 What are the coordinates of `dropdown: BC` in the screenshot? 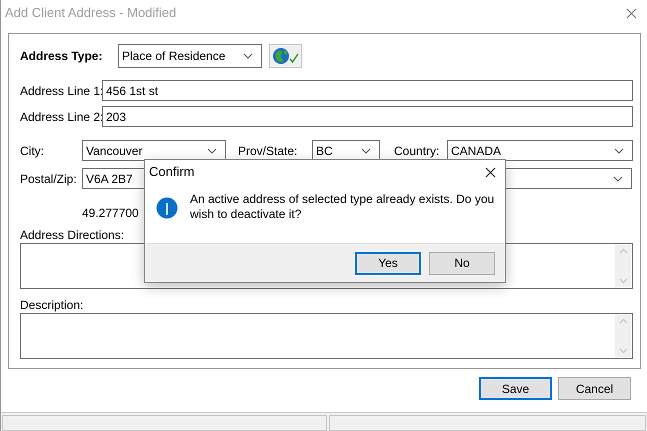 It's located at (346, 150).